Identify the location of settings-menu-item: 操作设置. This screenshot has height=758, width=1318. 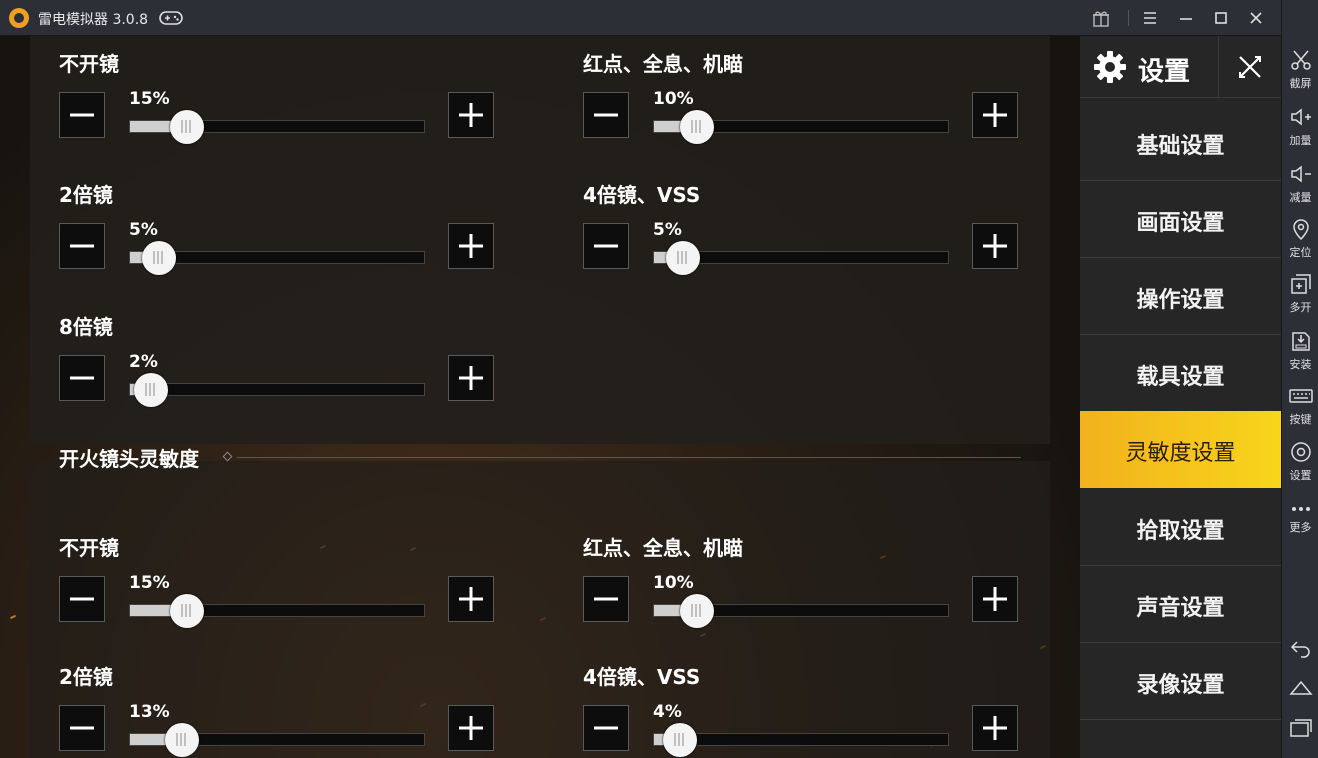
(1180, 296).